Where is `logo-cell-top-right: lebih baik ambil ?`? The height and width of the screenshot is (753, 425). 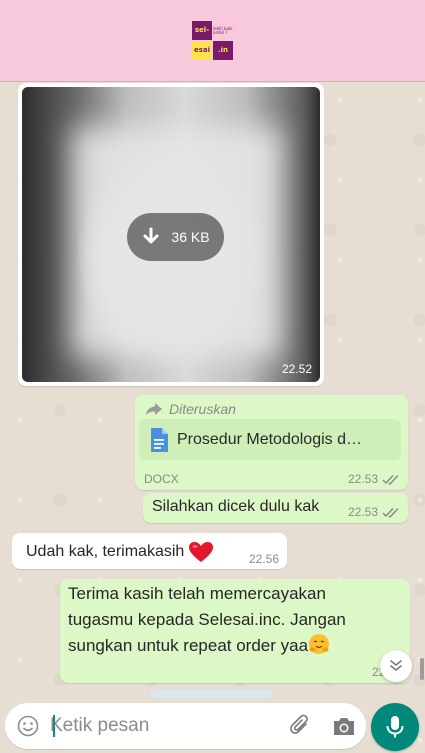 logo-cell-top-right: lebih baik ambil ? is located at coordinates (223, 30).